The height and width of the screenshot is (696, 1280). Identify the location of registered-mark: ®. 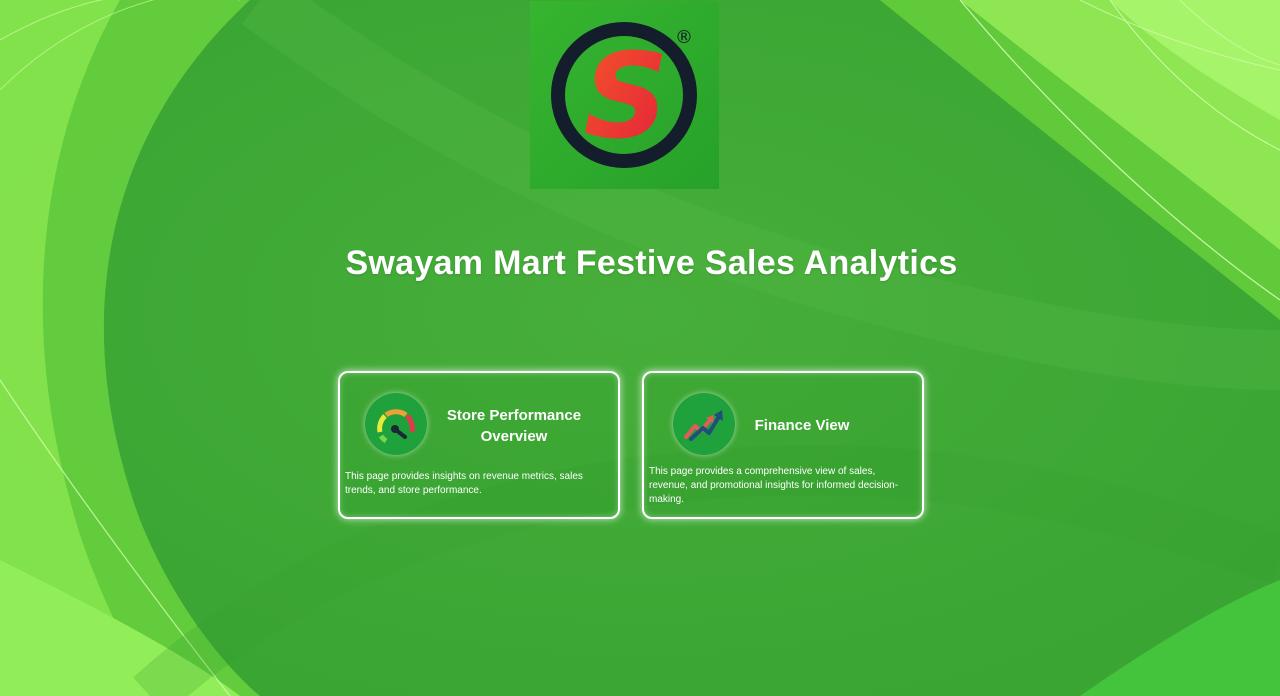
(684, 37).